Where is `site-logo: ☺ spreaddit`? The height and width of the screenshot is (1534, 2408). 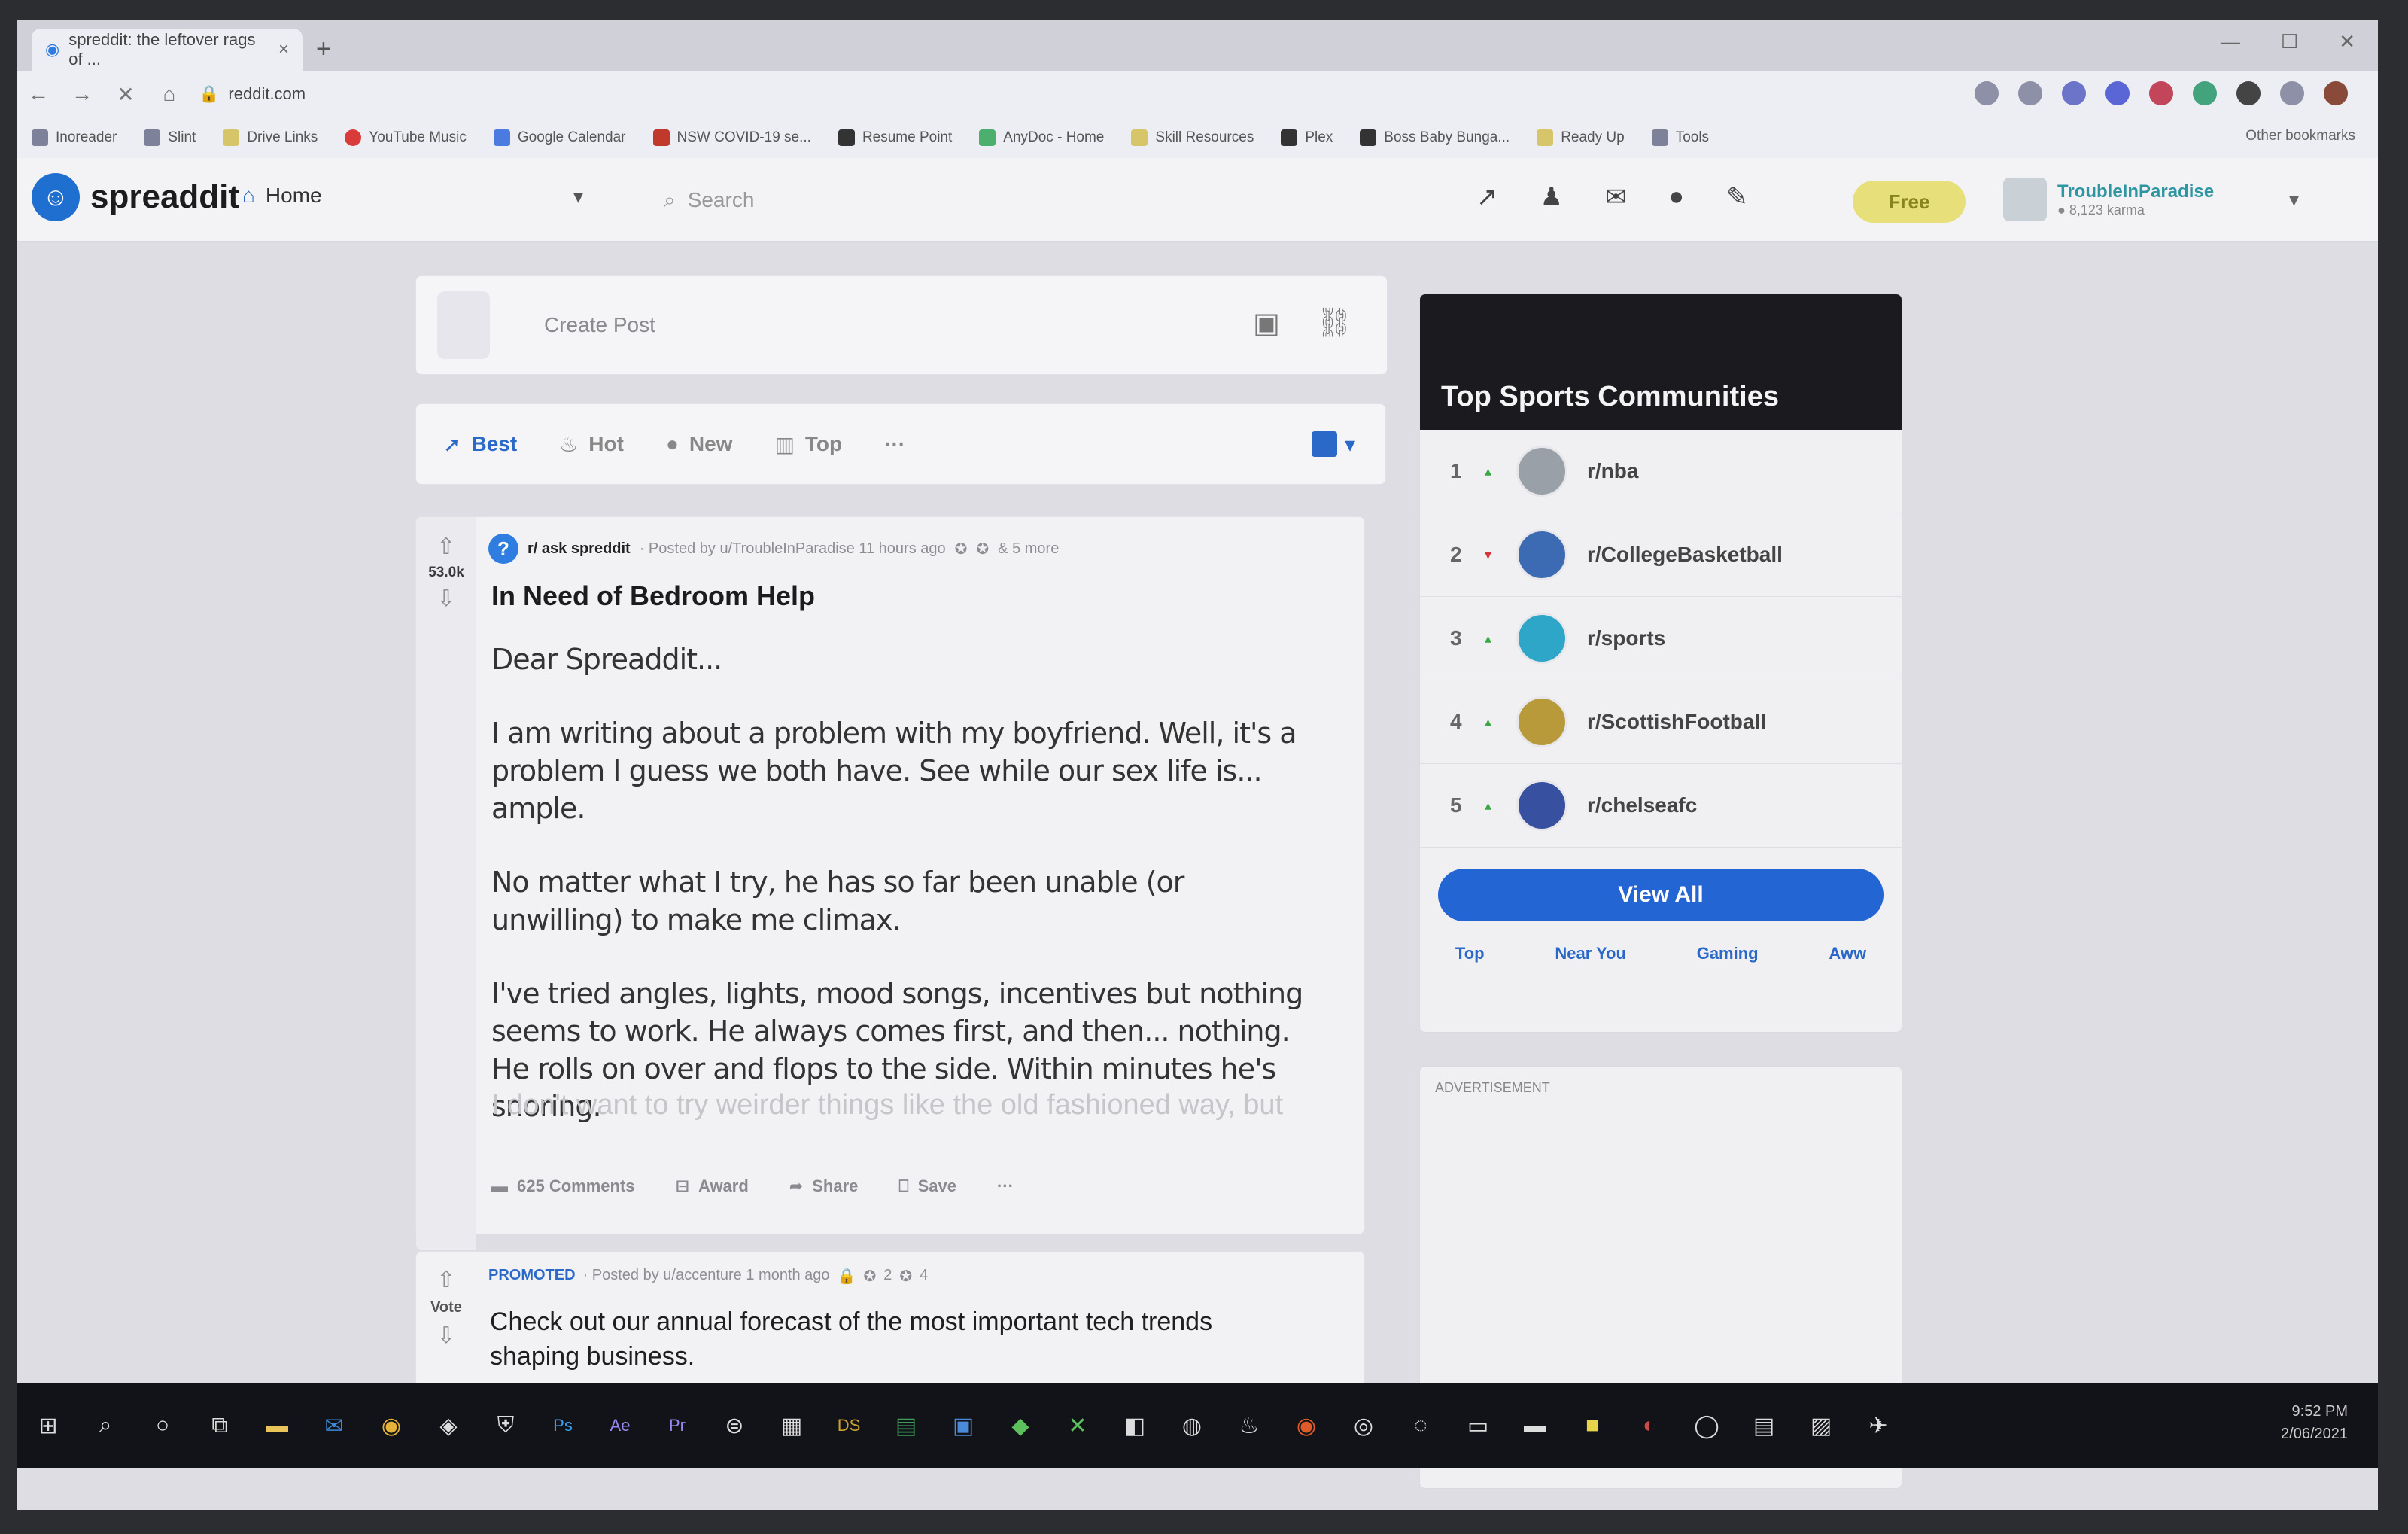 site-logo: ☺ spreaddit is located at coordinates (135, 197).